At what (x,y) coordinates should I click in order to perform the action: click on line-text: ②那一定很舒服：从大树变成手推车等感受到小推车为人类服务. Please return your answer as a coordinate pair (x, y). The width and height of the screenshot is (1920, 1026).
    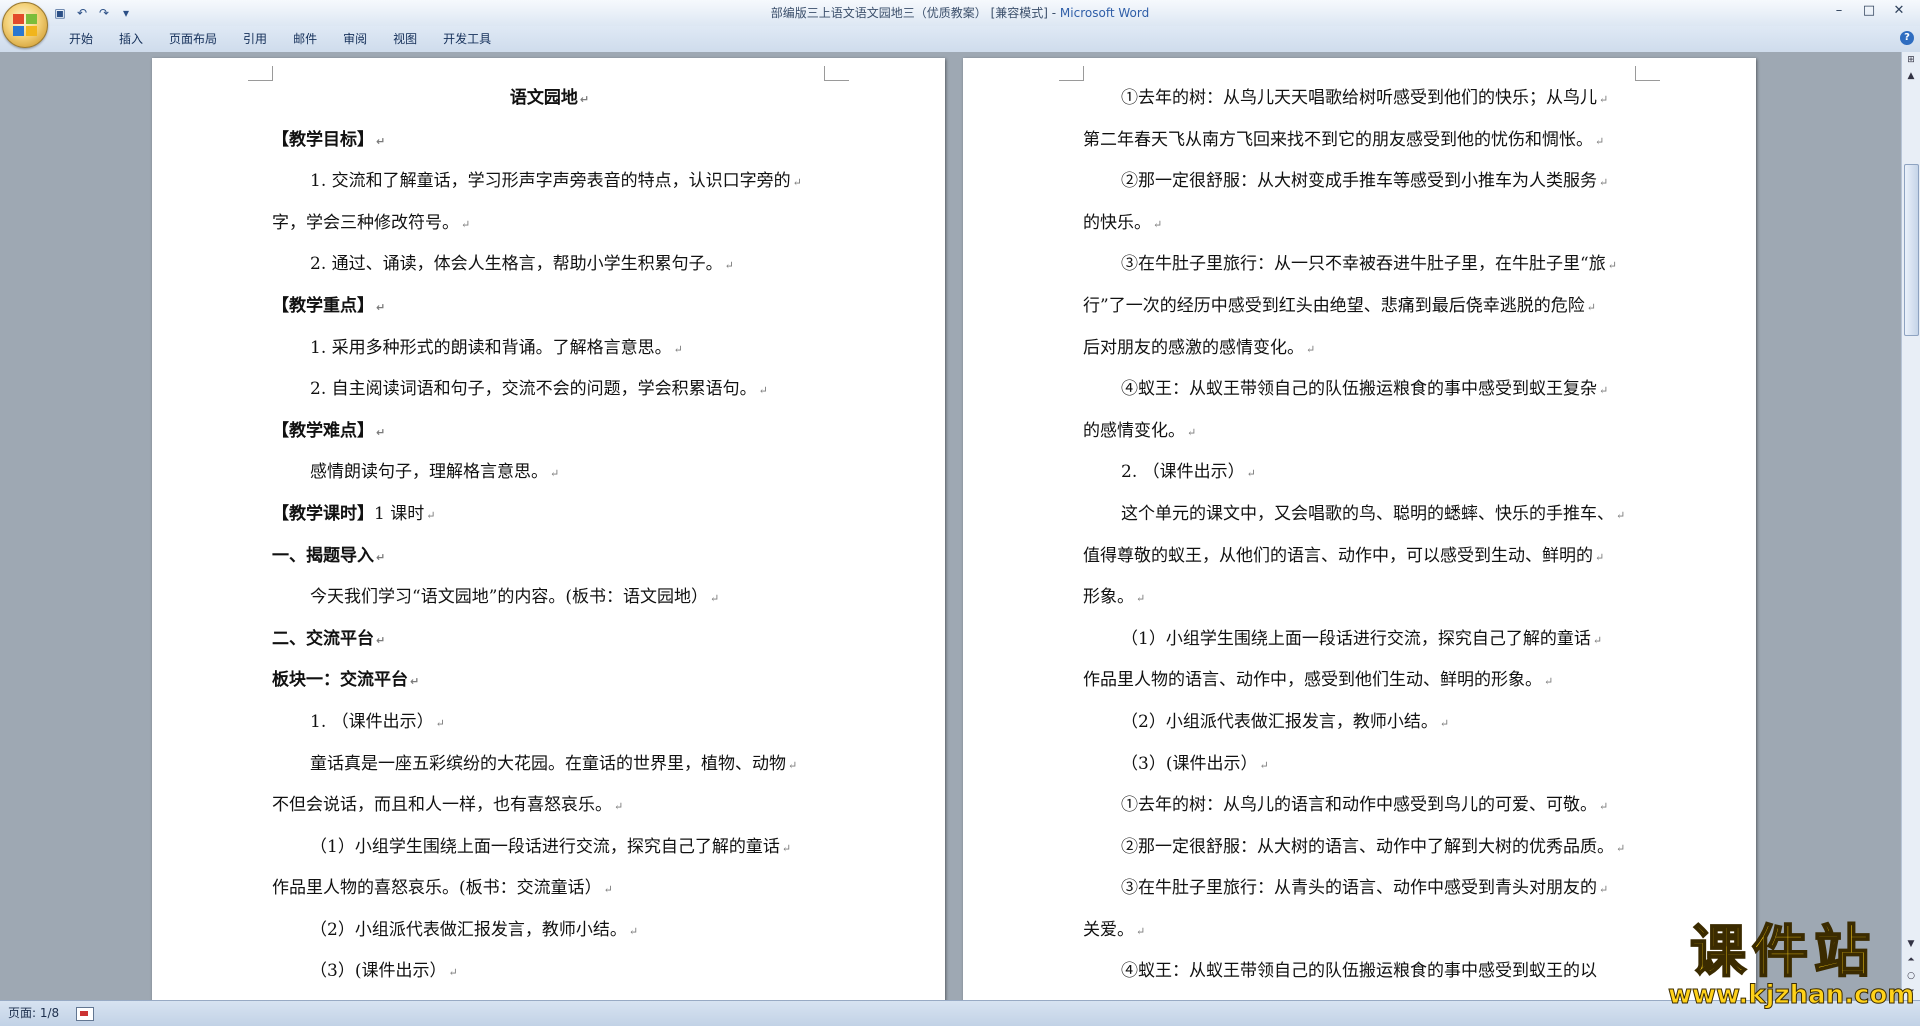
    Looking at the image, I should click on (1359, 181).